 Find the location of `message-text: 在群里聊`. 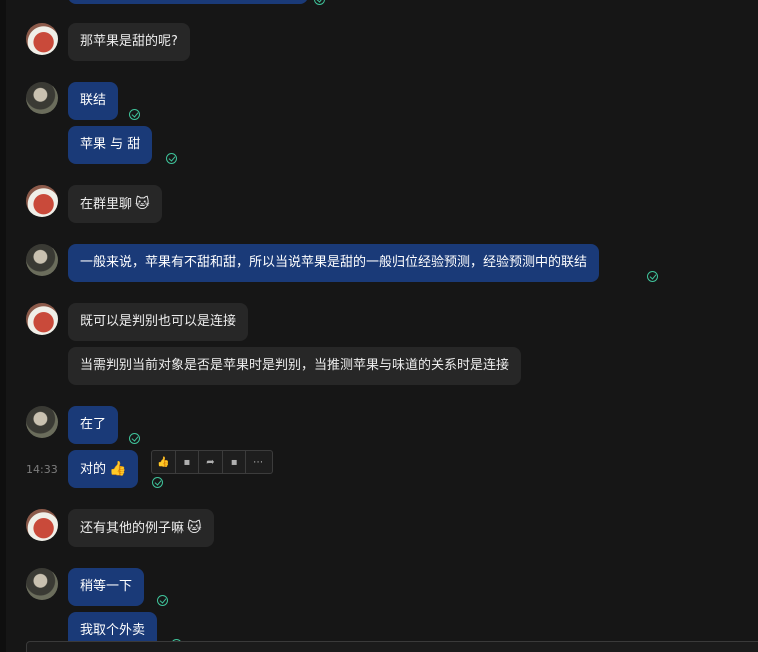

message-text: 在群里聊 is located at coordinates (106, 204).